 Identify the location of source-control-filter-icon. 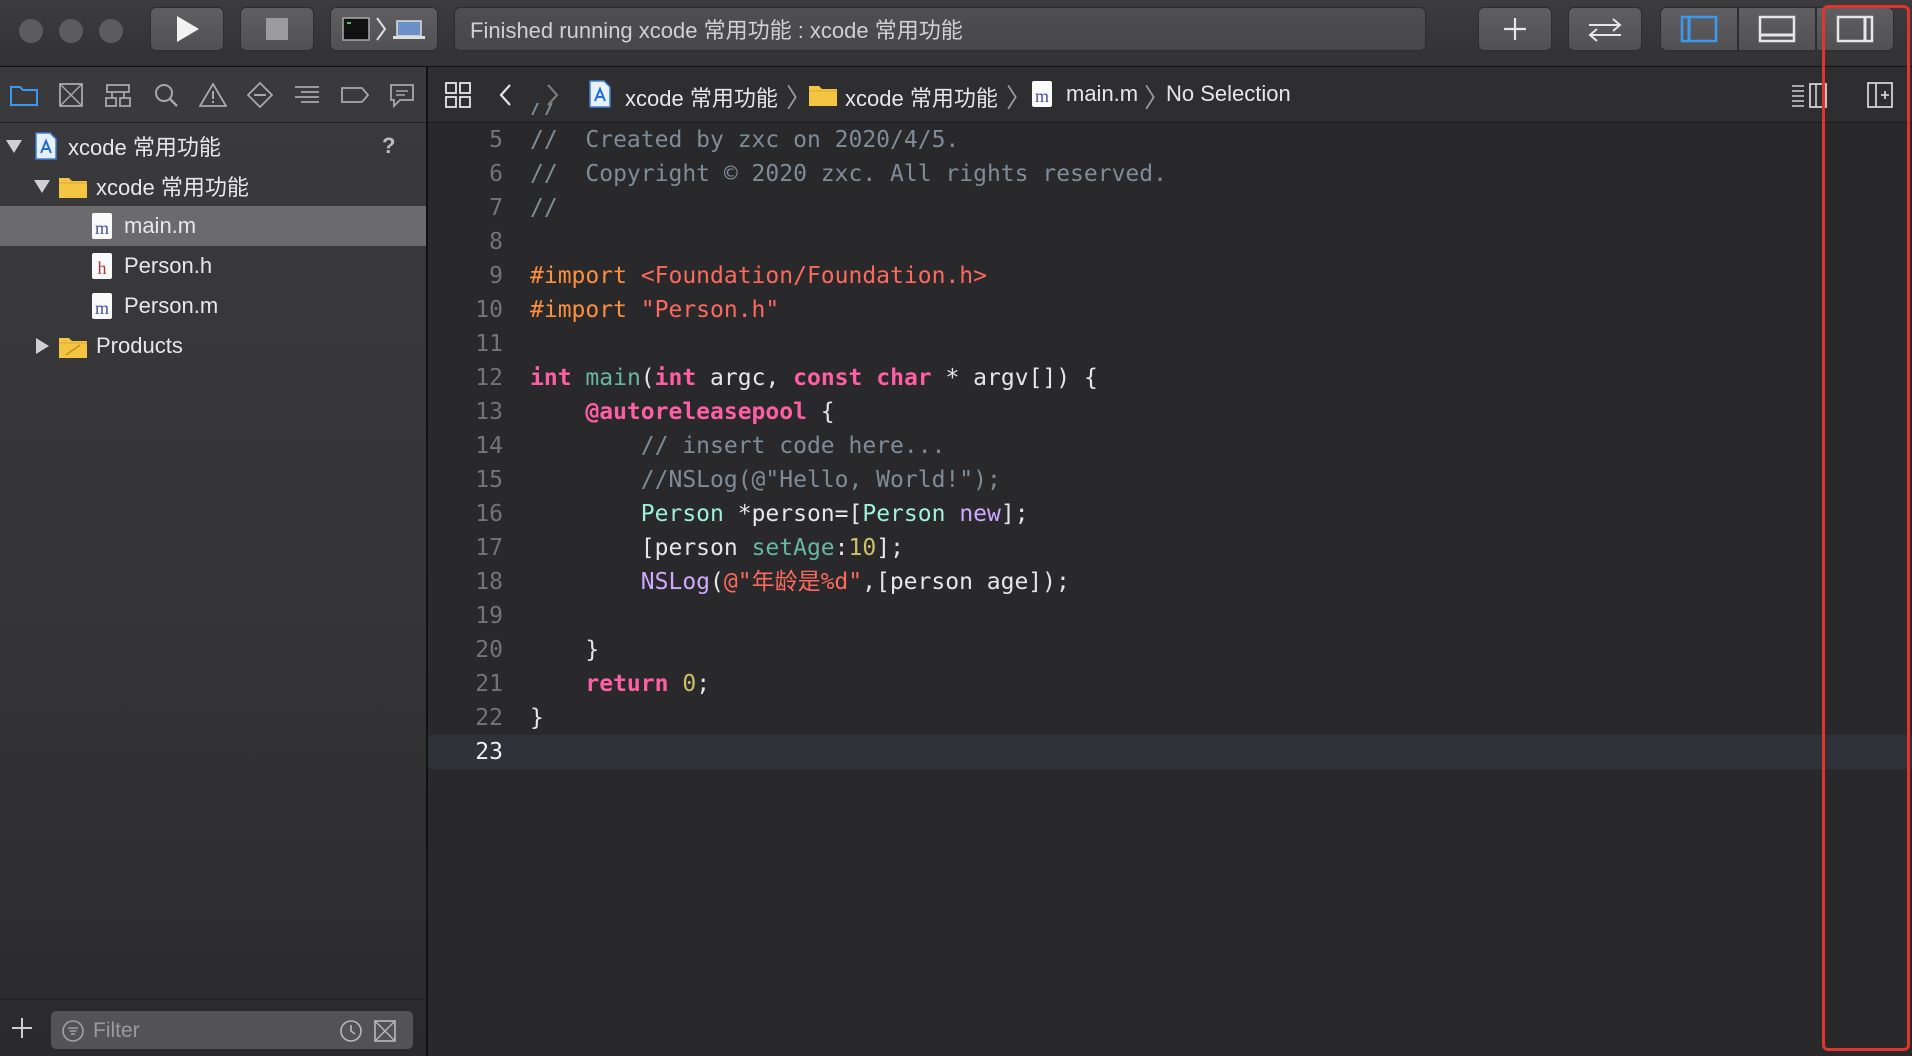
(385, 1033).